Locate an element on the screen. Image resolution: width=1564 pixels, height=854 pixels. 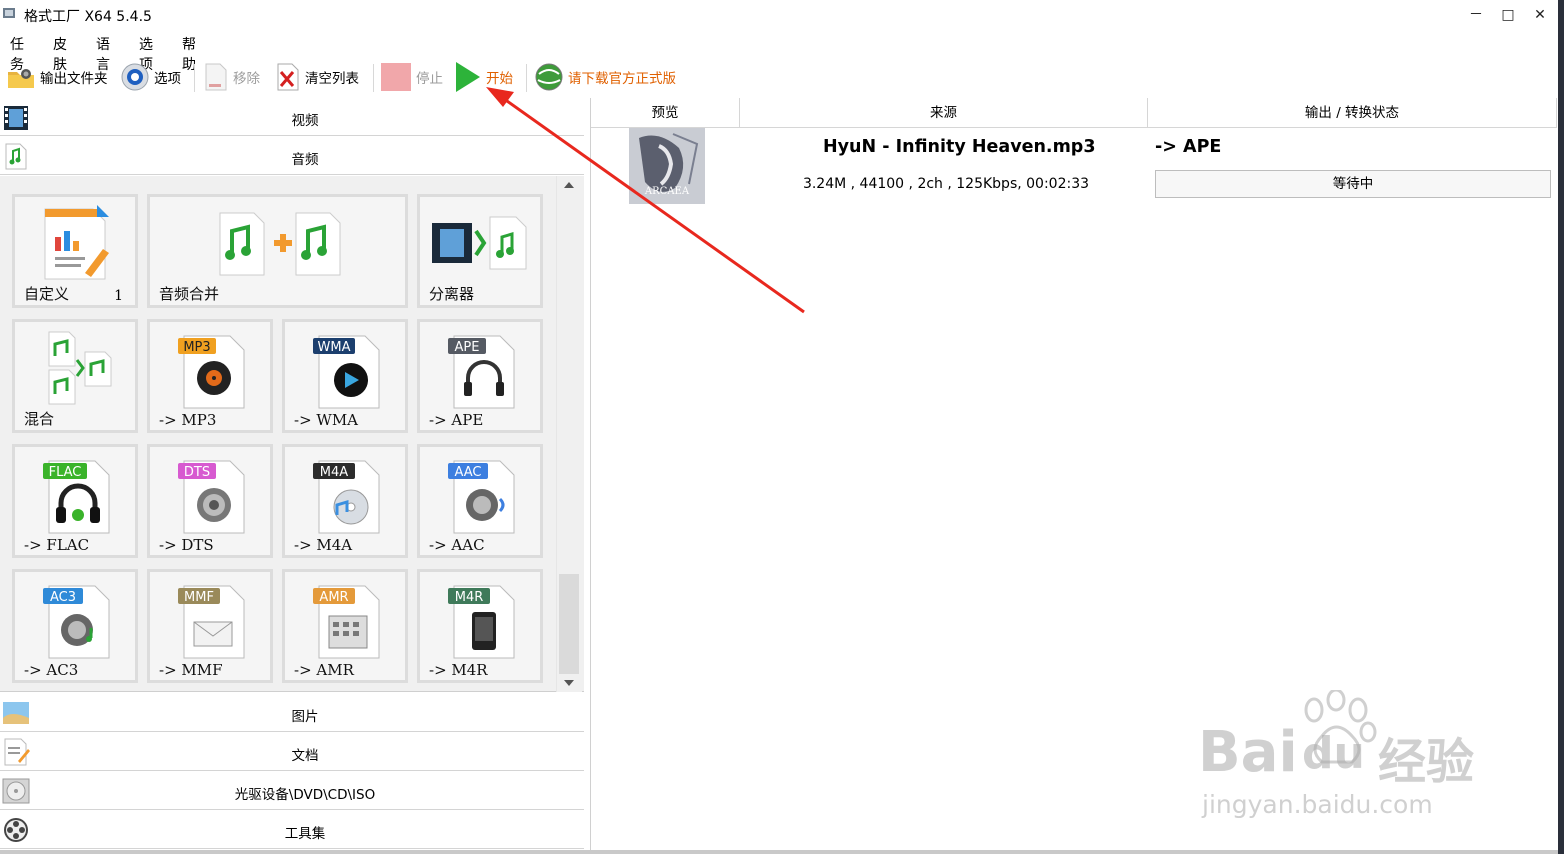
tile-mix-label: 混合 is located at coordinates (39, 419).